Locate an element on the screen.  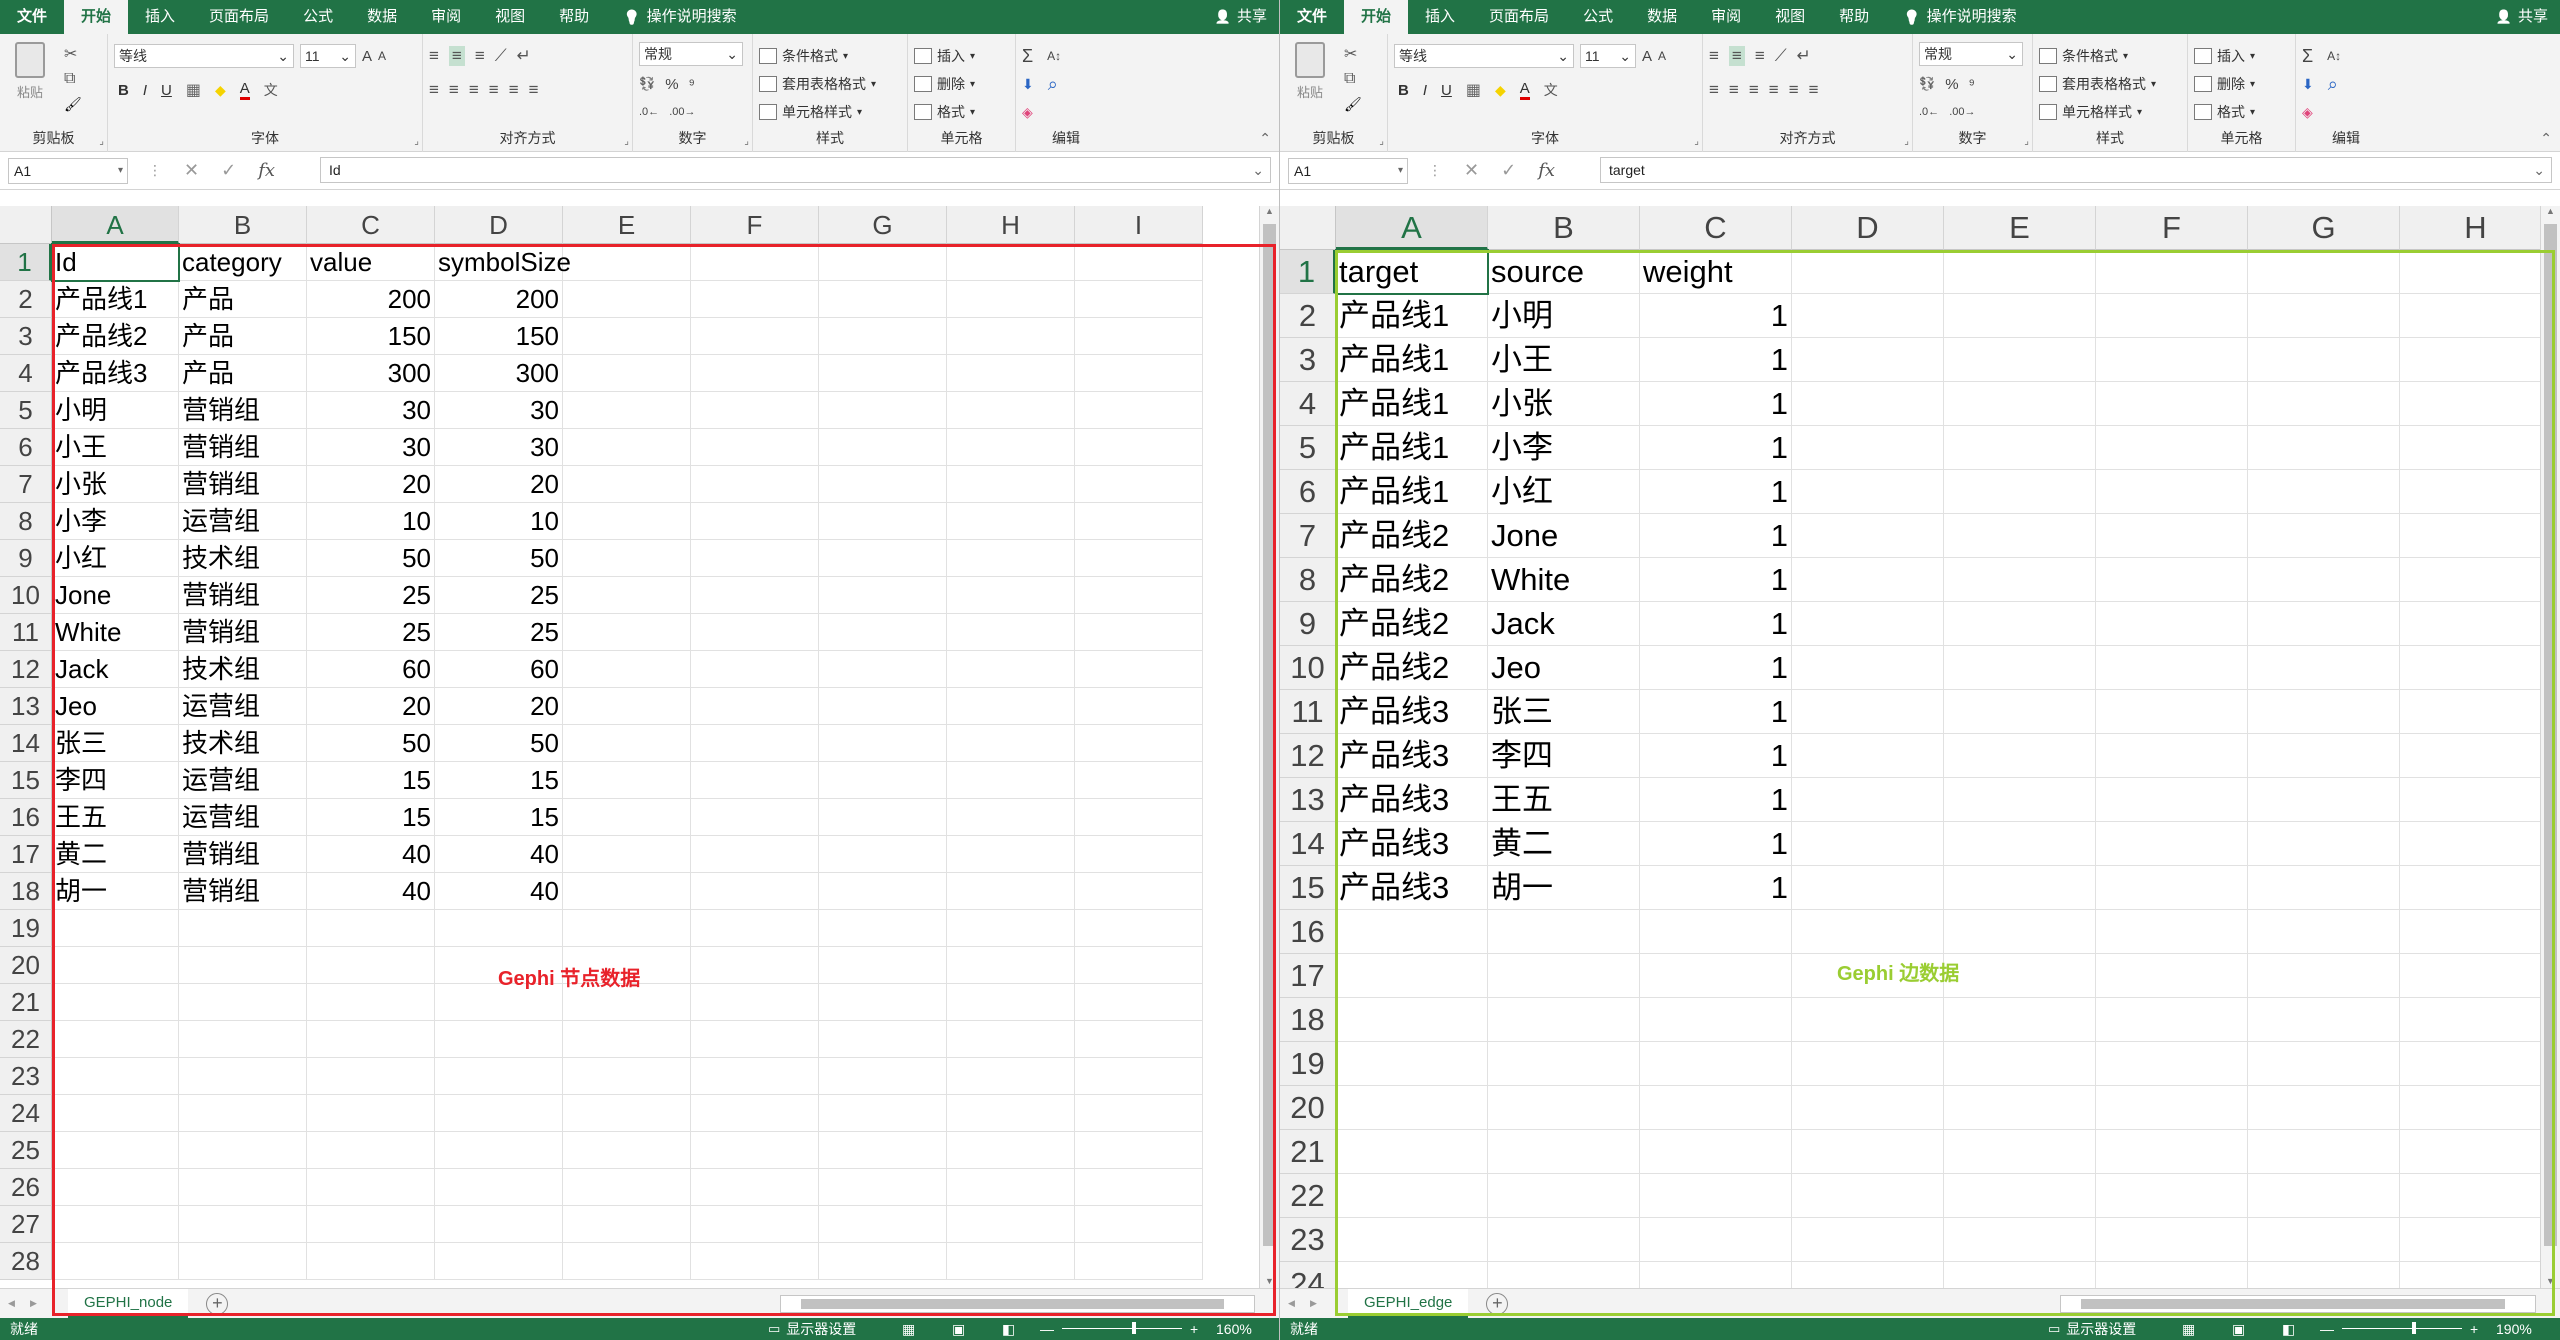
cell: 50 is located at coordinates (499, 743).